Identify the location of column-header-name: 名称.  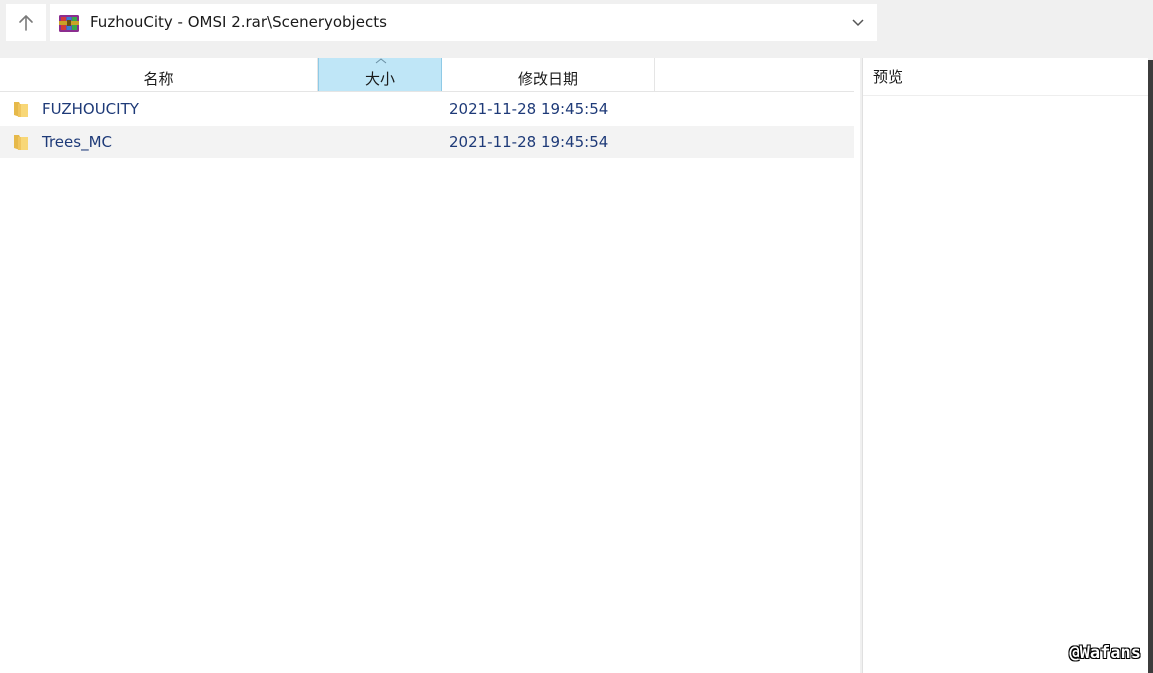
(159, 74).